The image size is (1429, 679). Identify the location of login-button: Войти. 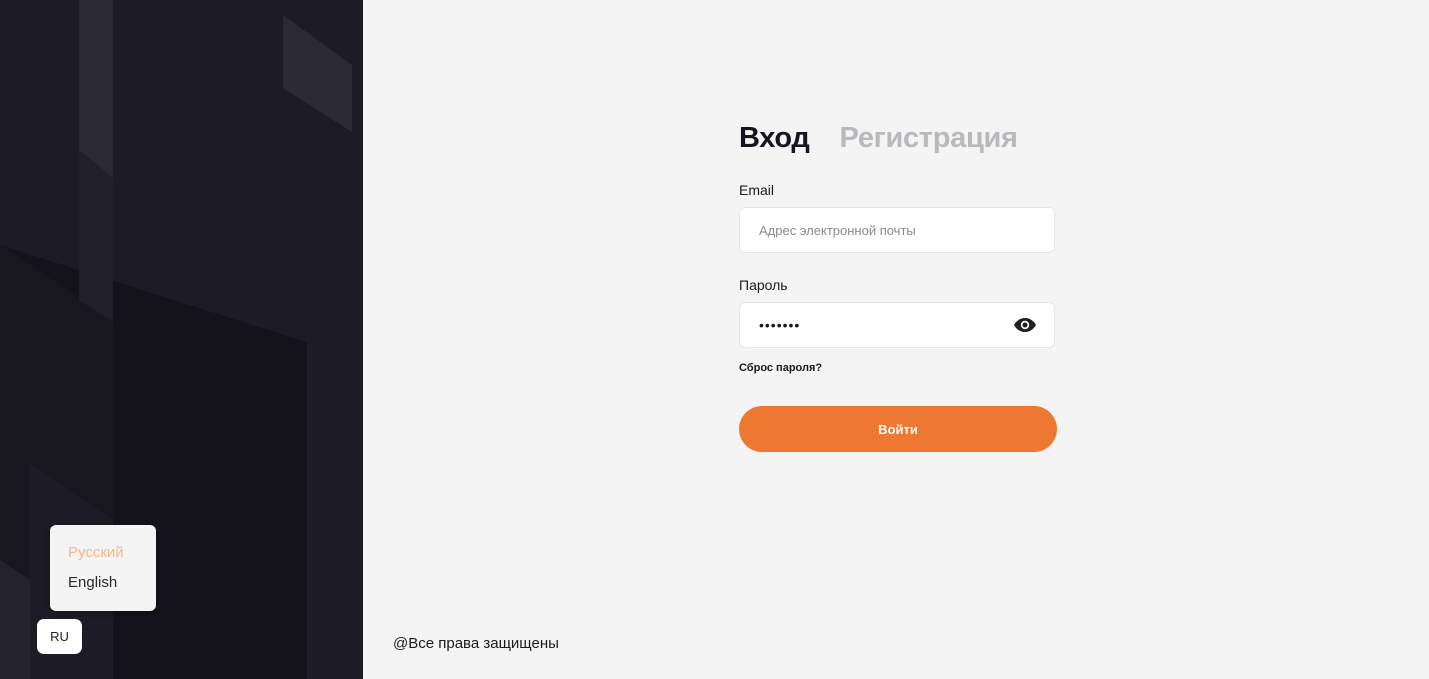
(898, 429).